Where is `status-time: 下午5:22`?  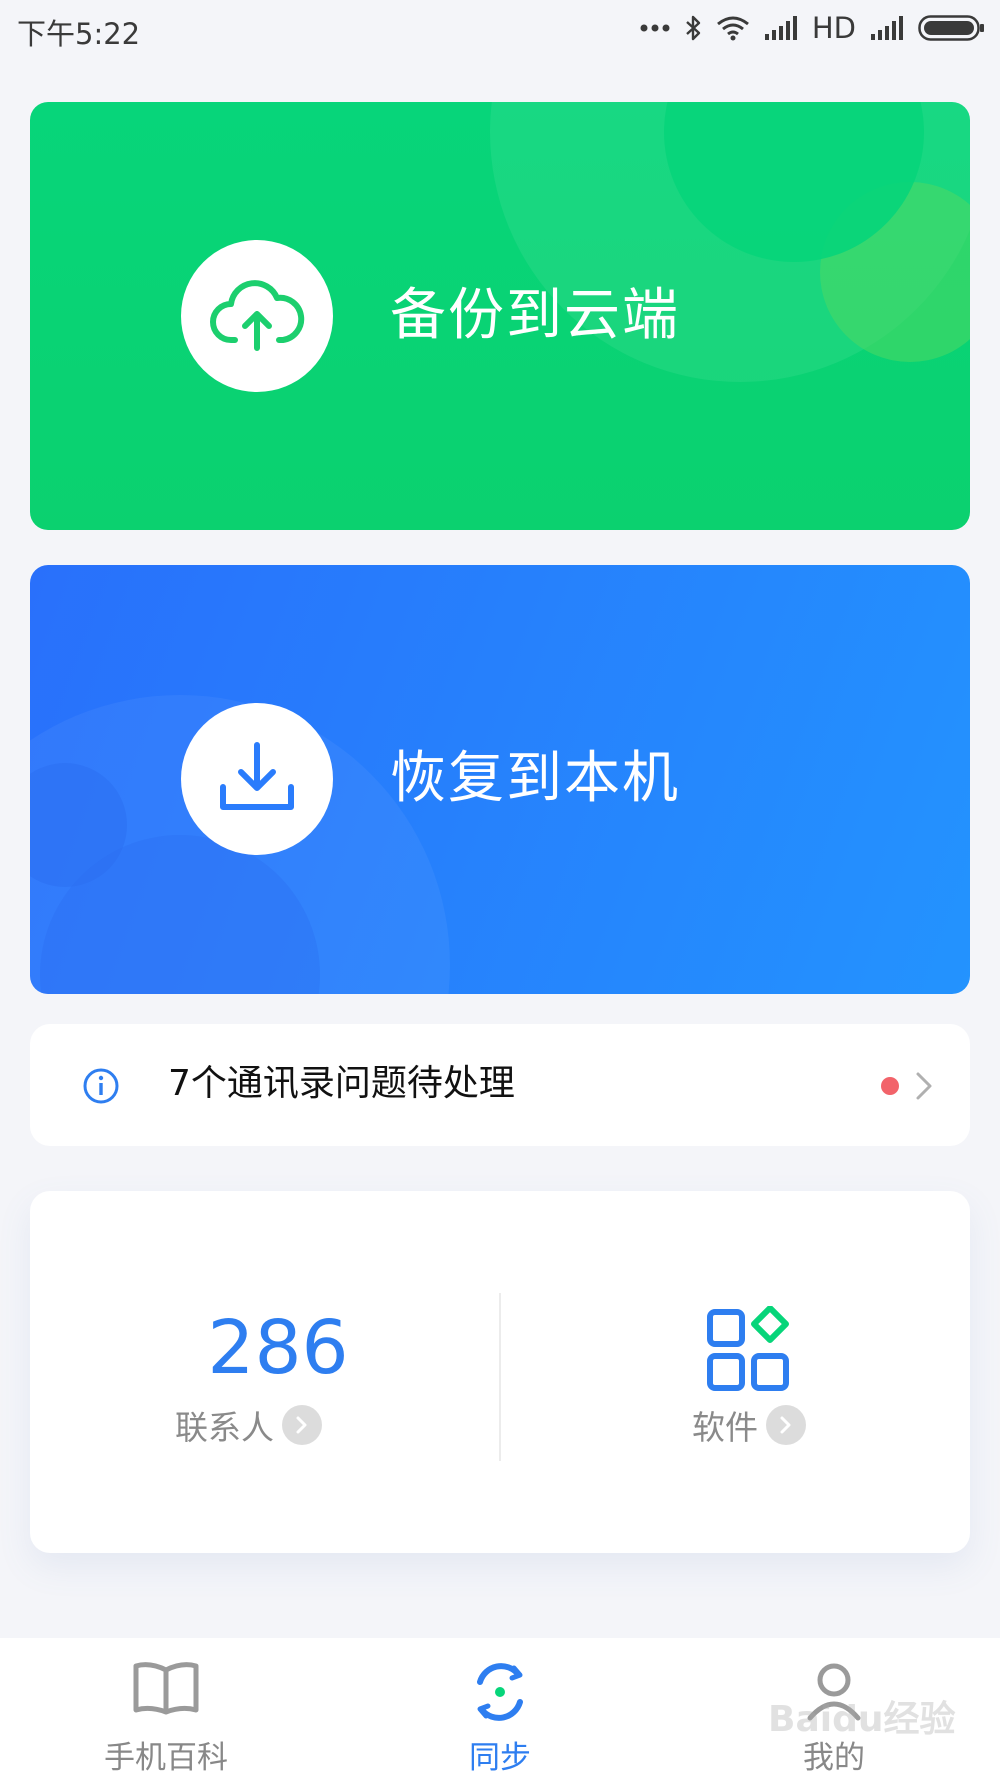 status-time: 下午5:22 is located at coordinates (79, 34).